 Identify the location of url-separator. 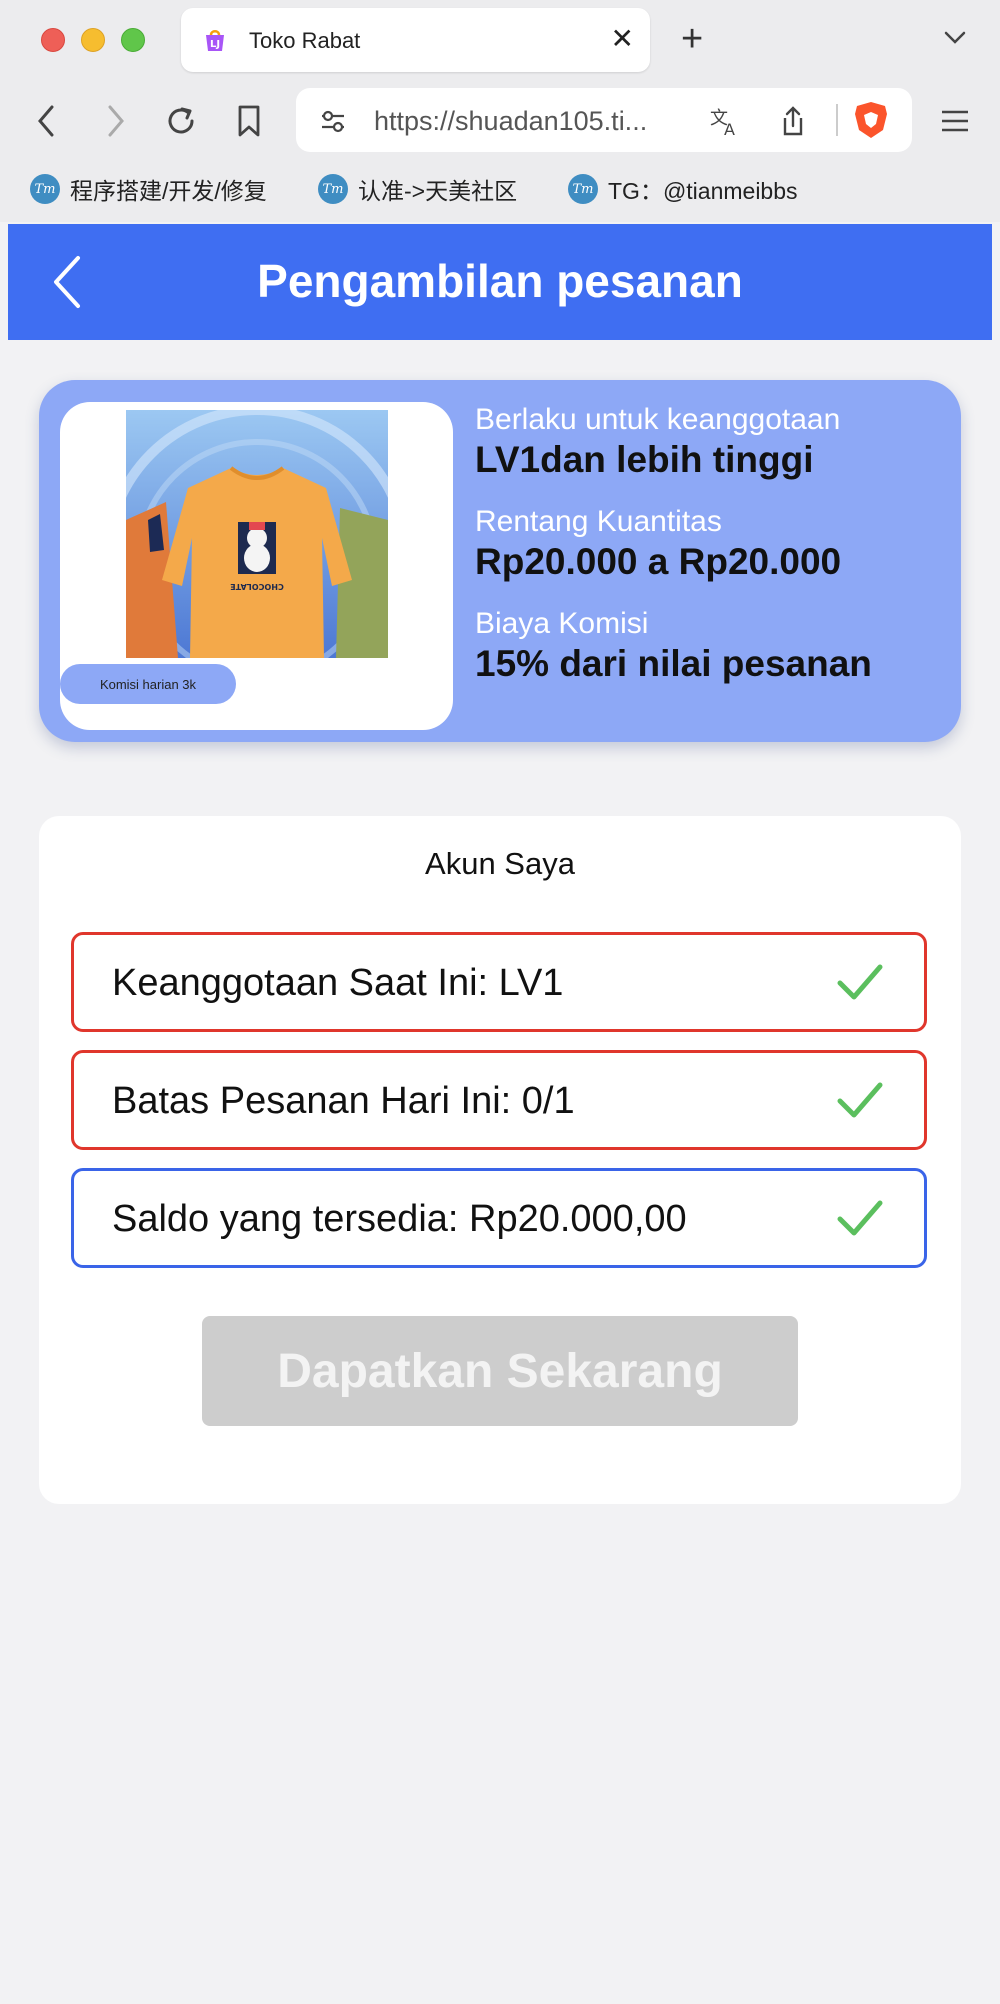
(837, 120).